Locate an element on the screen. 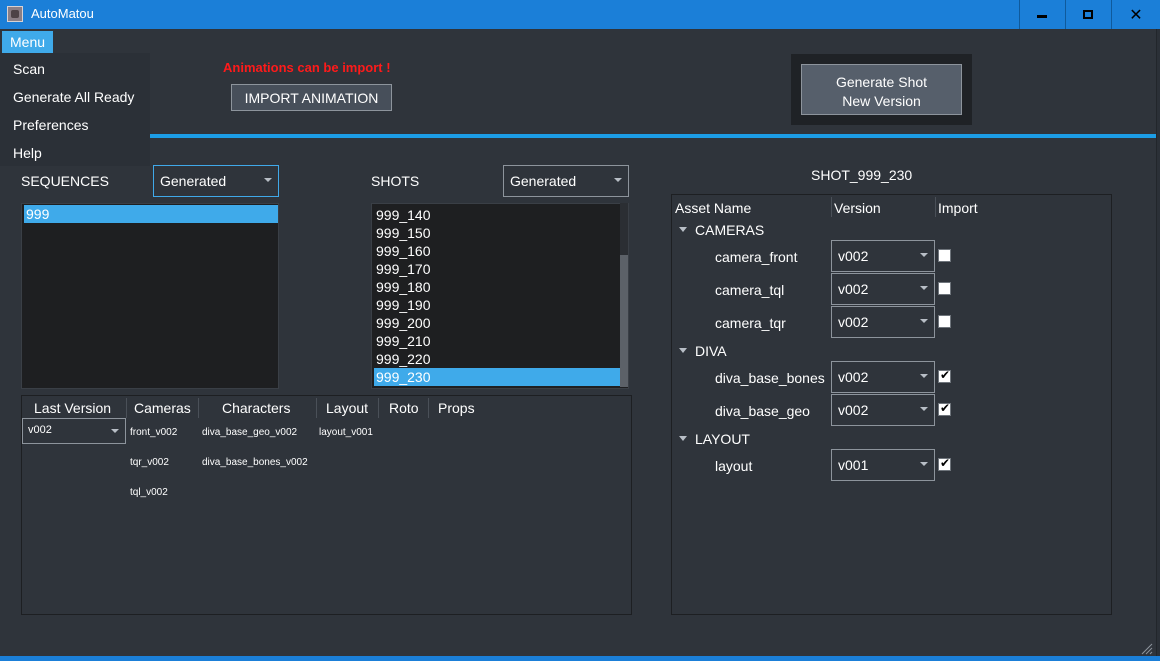 The image size is (1160, 661). asset-name: layout is located at coordinates (734, 466).